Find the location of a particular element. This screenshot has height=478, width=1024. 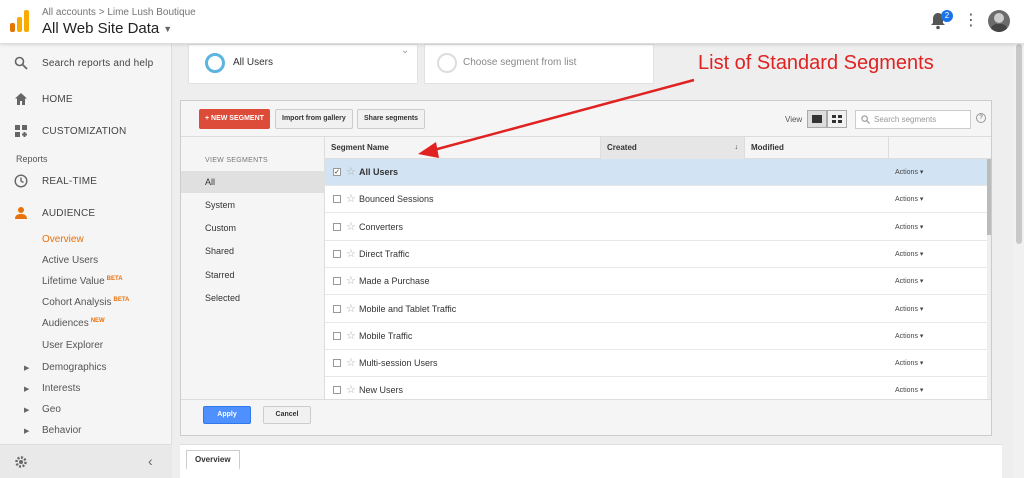

table-row: ☆ Made a Purchase Actions ▾ is located at coordinates (656, 282).